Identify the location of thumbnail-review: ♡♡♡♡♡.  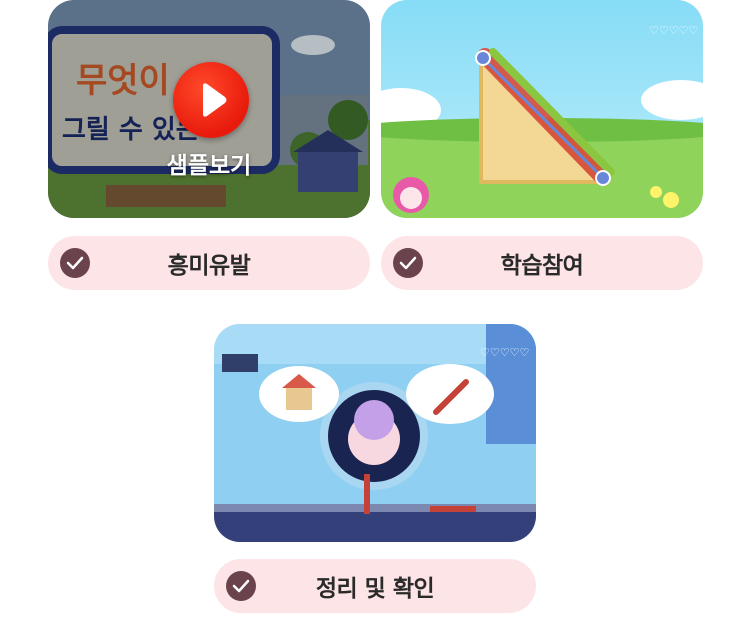
(375, 433).